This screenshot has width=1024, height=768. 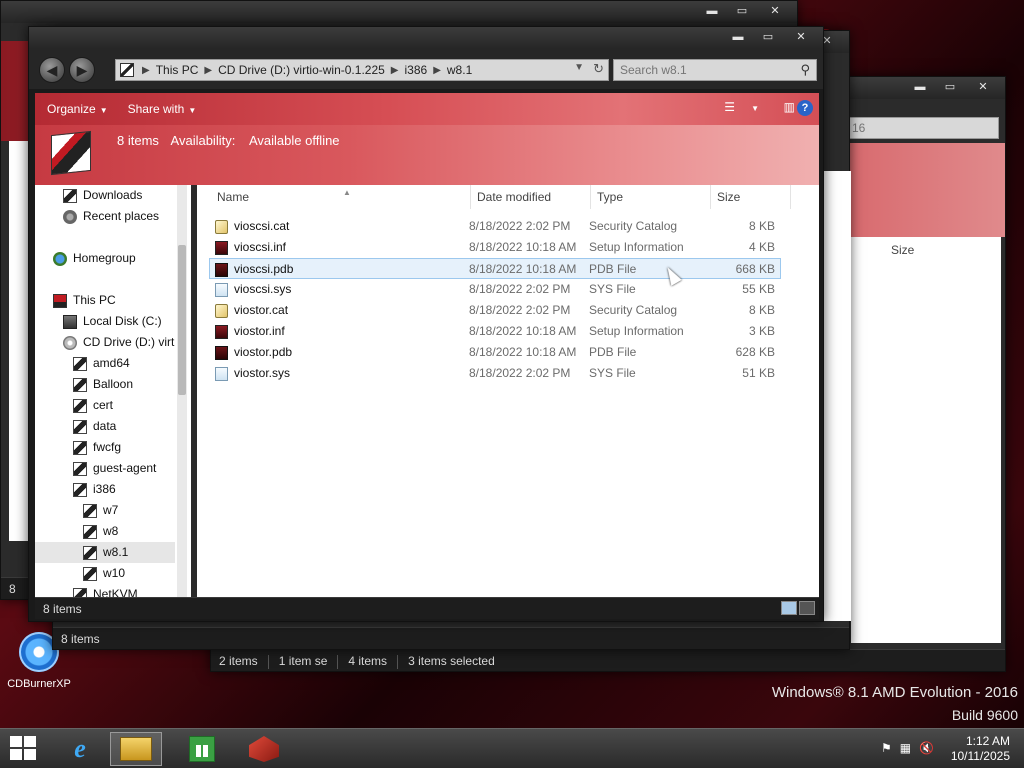 What do you see at coordinates (114, 573) in the screenshot?
I see `nav-item-label: w10` at bounding box center [114, 573].